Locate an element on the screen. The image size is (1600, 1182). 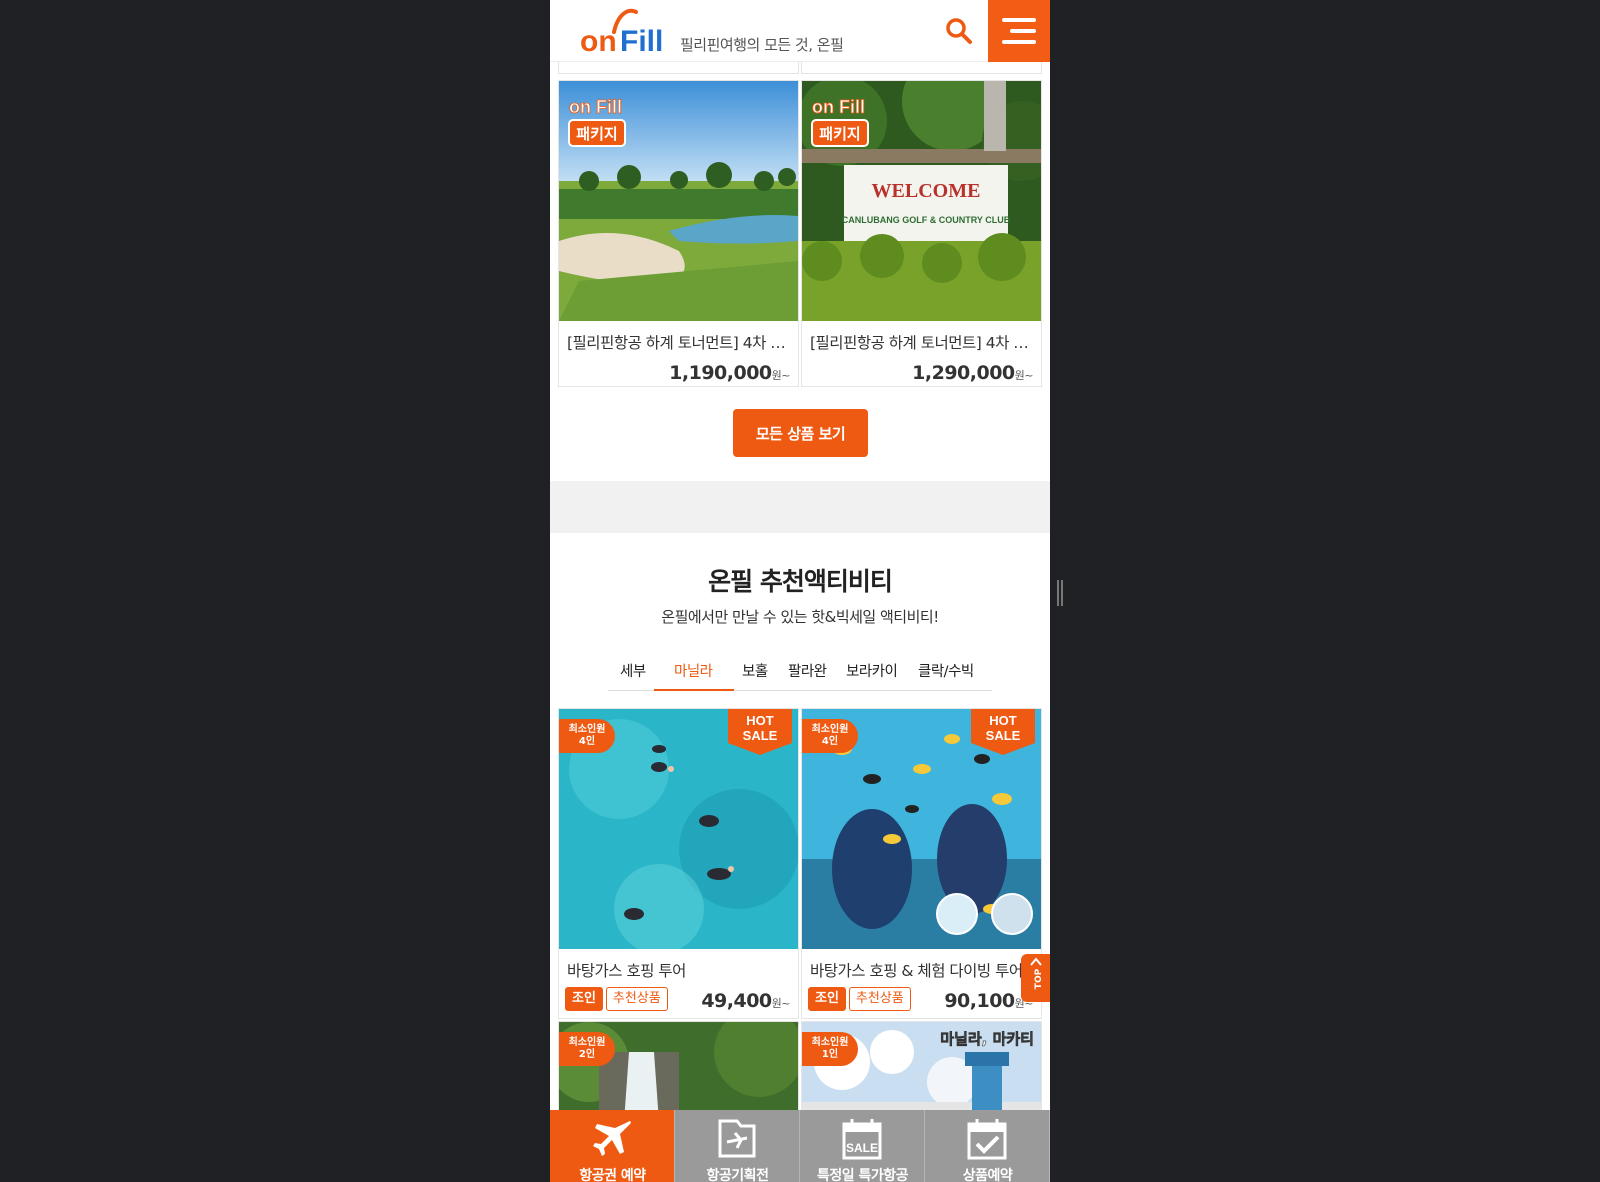
svg-text: CANLUBANG GOLF & COUNTRY CLUB is located at coordinates (926, 220).